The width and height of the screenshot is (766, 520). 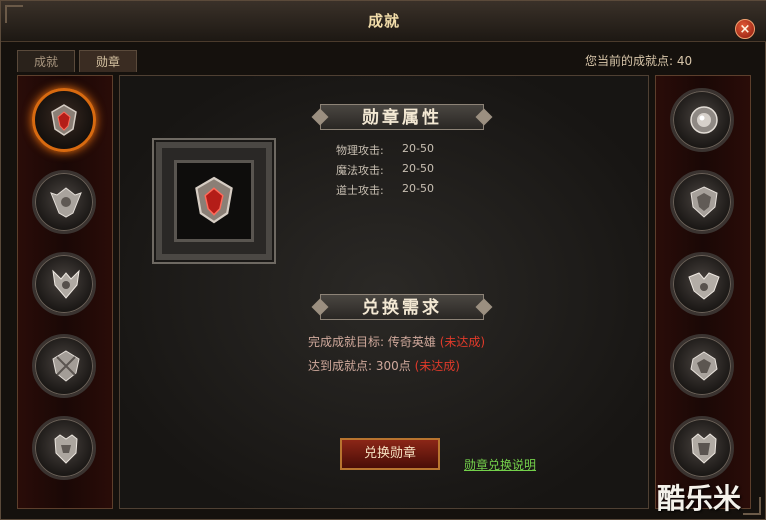 I want to click on winged-silver-medal-icon, so click(x=66, y=202).